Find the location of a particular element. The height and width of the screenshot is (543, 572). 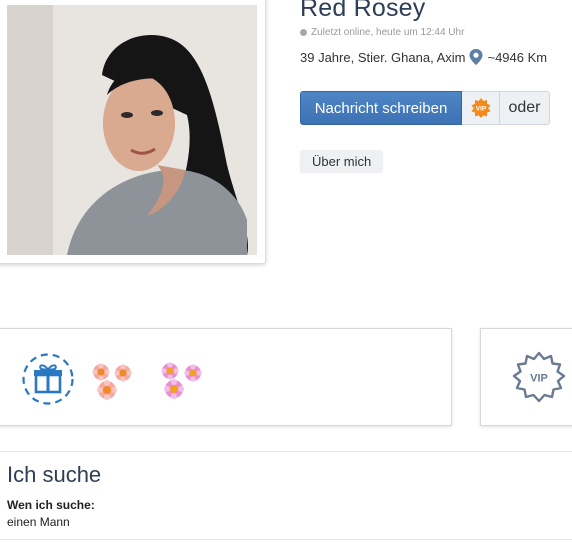

vip-badge-text: VIP is located at coordinates (480, 109).